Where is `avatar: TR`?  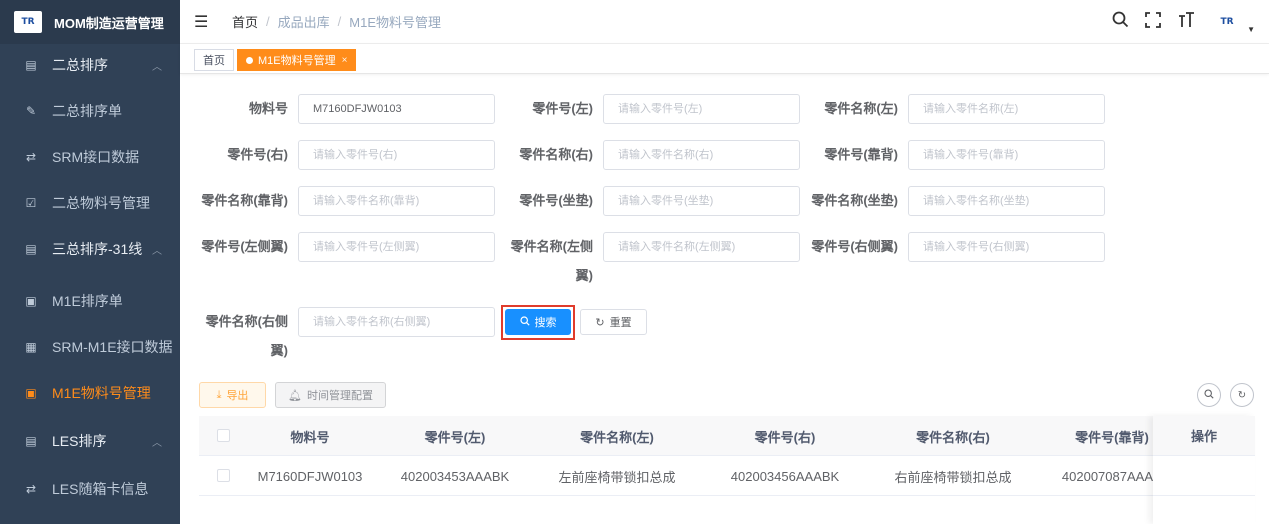 avatar: TR is located at coordinates (1227, 22).